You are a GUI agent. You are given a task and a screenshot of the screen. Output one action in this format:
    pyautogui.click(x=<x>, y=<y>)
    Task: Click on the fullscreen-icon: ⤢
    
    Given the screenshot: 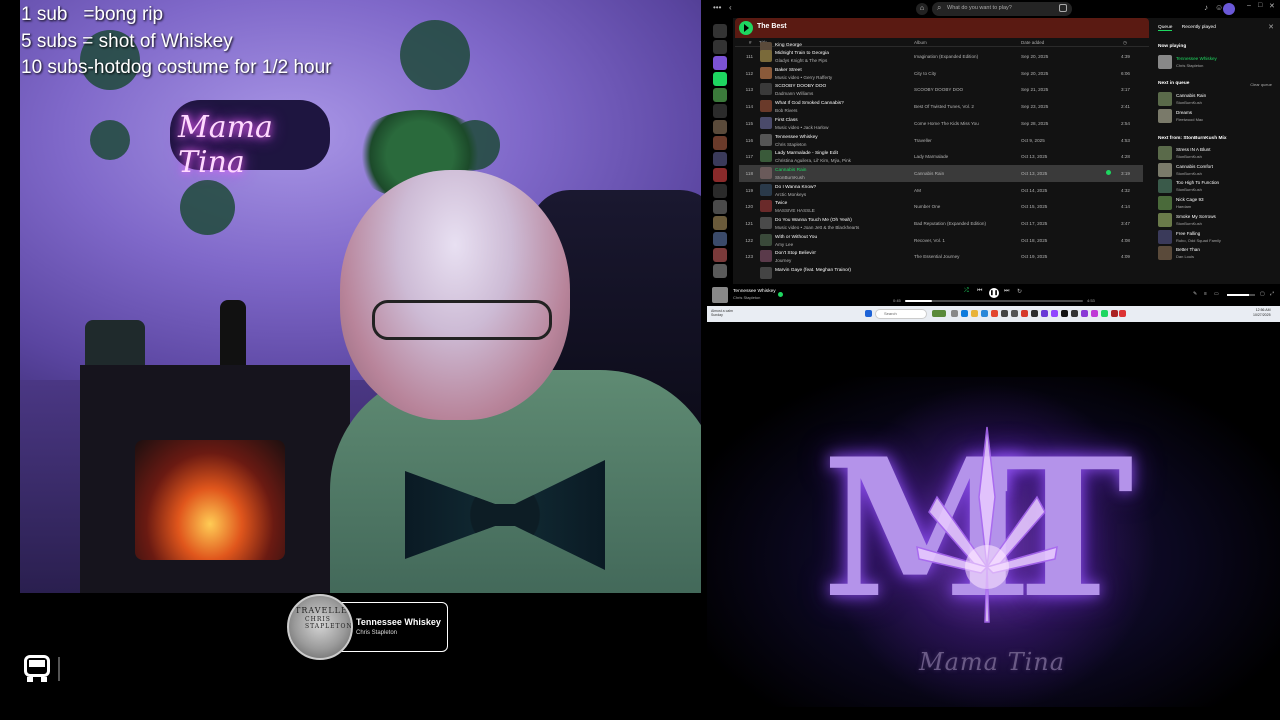 What is the action you would take?
    pyautogui.click(x=1272, y=294)
    